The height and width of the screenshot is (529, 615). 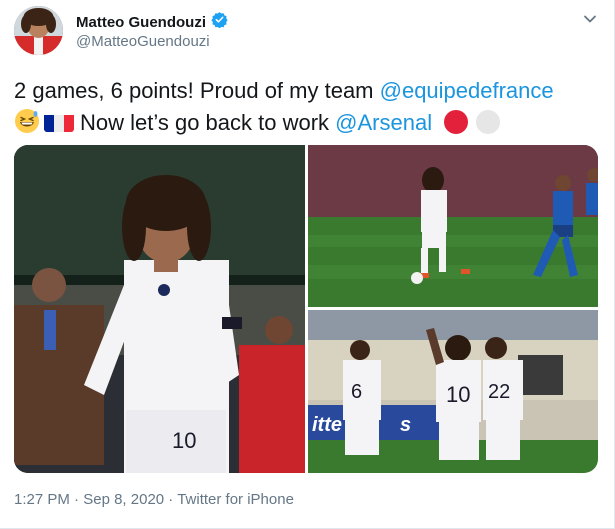 What do you see at coordinates (590, 19) in the screenshot?
I see `chevron-down-icon` at bounding box center [590, 19].